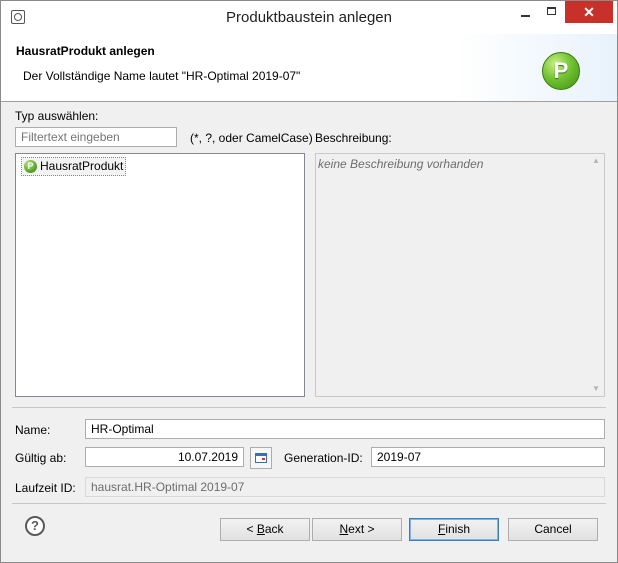 The width and height of the screenshot is (618, 563). I want to click on scroll-down-icon: ▼, so click(596, 389).